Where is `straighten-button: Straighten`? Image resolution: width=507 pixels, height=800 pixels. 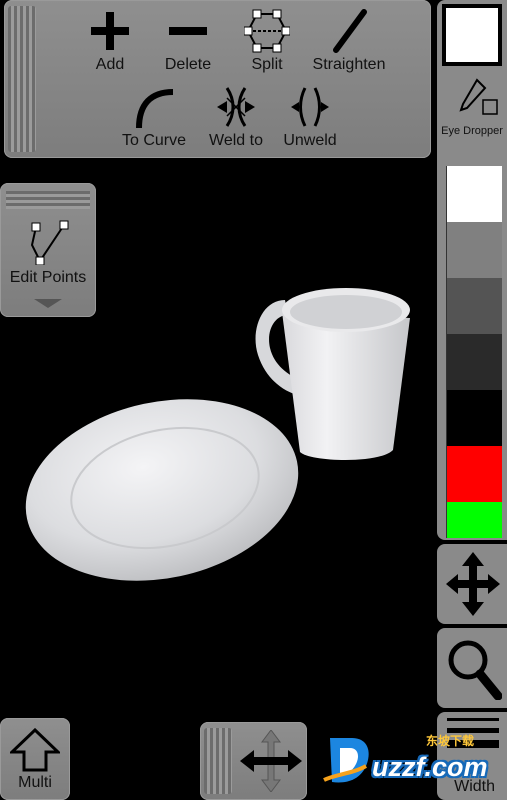 straighten-button: Straighten is located at coordinates (349, 41).